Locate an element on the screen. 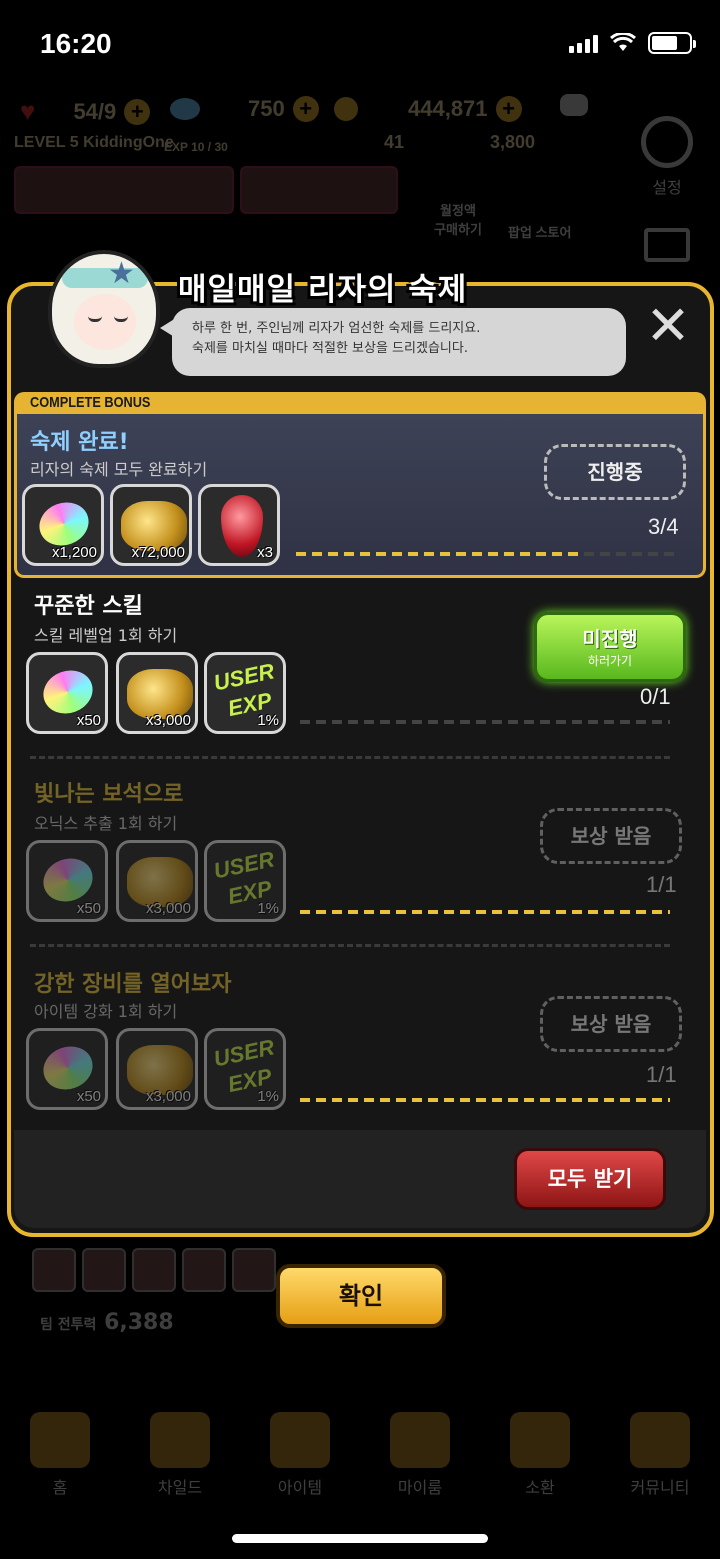 The height and width of the screenshot is (1559, 720). gems-counter: 750 + is located at coordinates (244, 109).